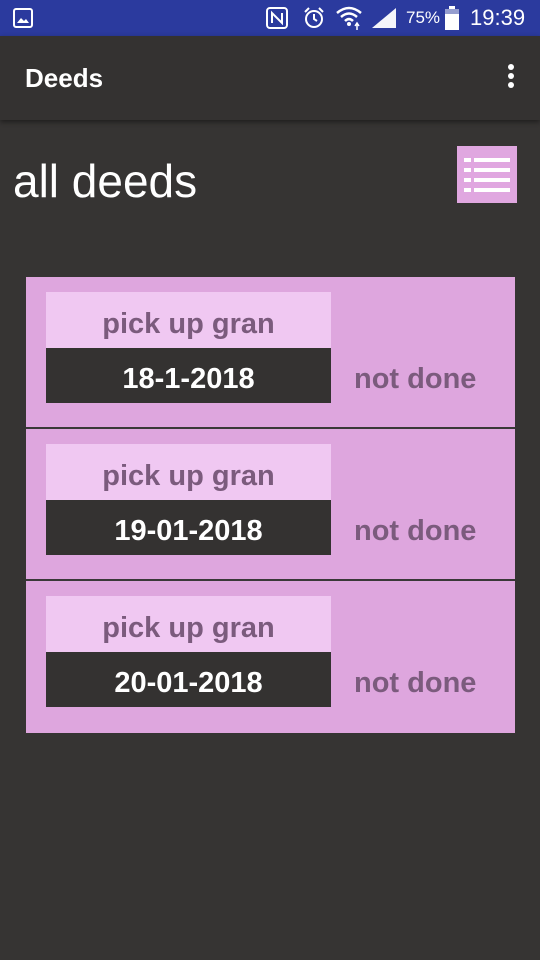  Describe the element at coordinates (277, 18) in the screenshot. I see `nfc-icon` at that location.